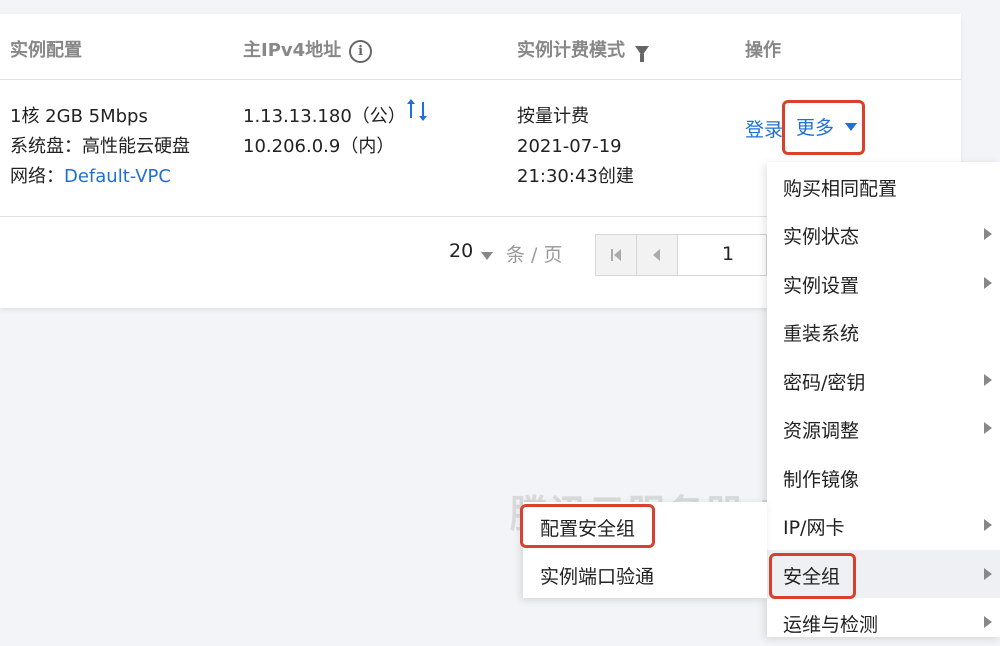 The image size is (1000, 646). I want to click on filter-icon, so click(642, 54).